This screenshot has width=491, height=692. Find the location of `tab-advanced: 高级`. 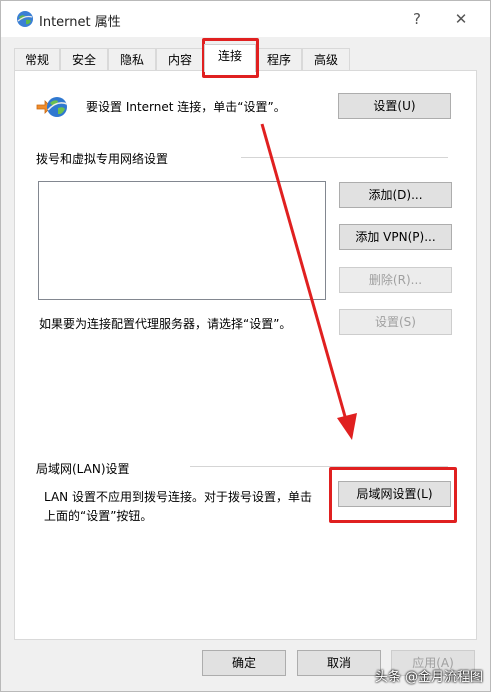

tab-advanced: 高级 is located at coordinates (326, 59).